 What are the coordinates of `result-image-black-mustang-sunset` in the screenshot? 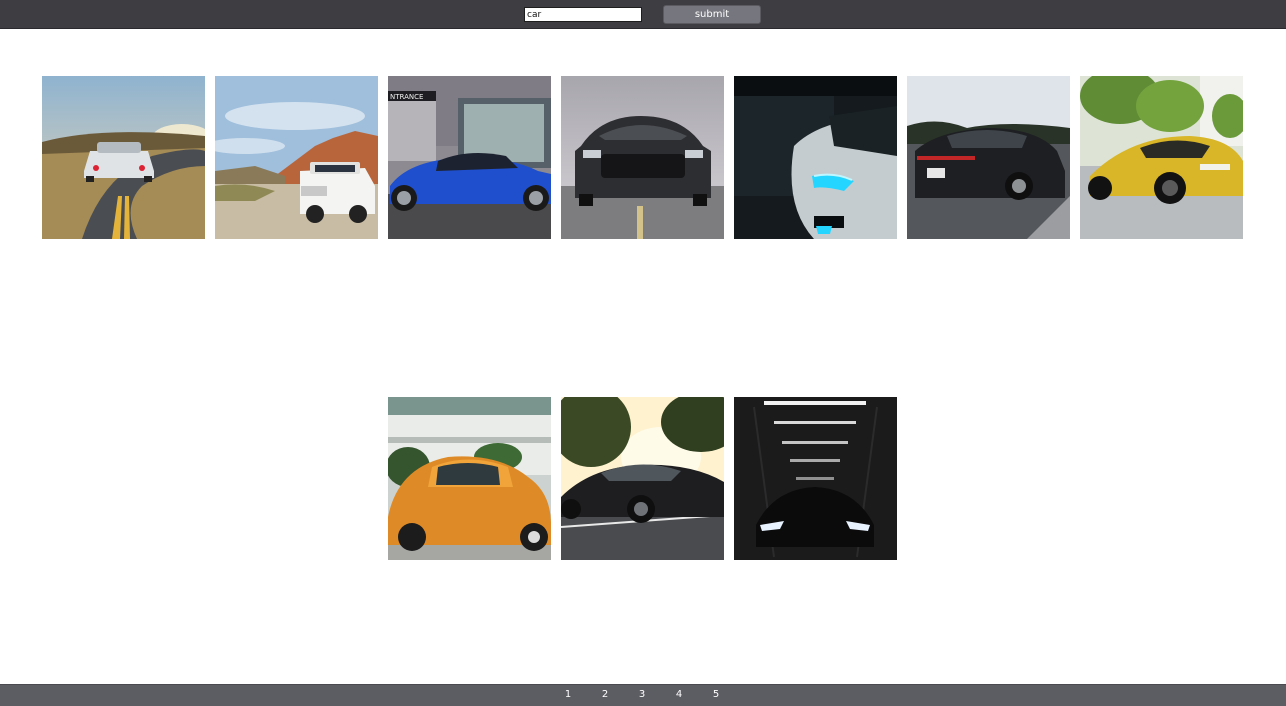 It's located at (642, 478).